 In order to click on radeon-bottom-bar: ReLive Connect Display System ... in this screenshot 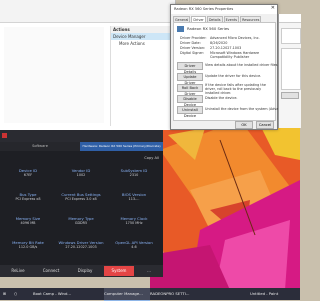, I will do `click(81, 271)`.